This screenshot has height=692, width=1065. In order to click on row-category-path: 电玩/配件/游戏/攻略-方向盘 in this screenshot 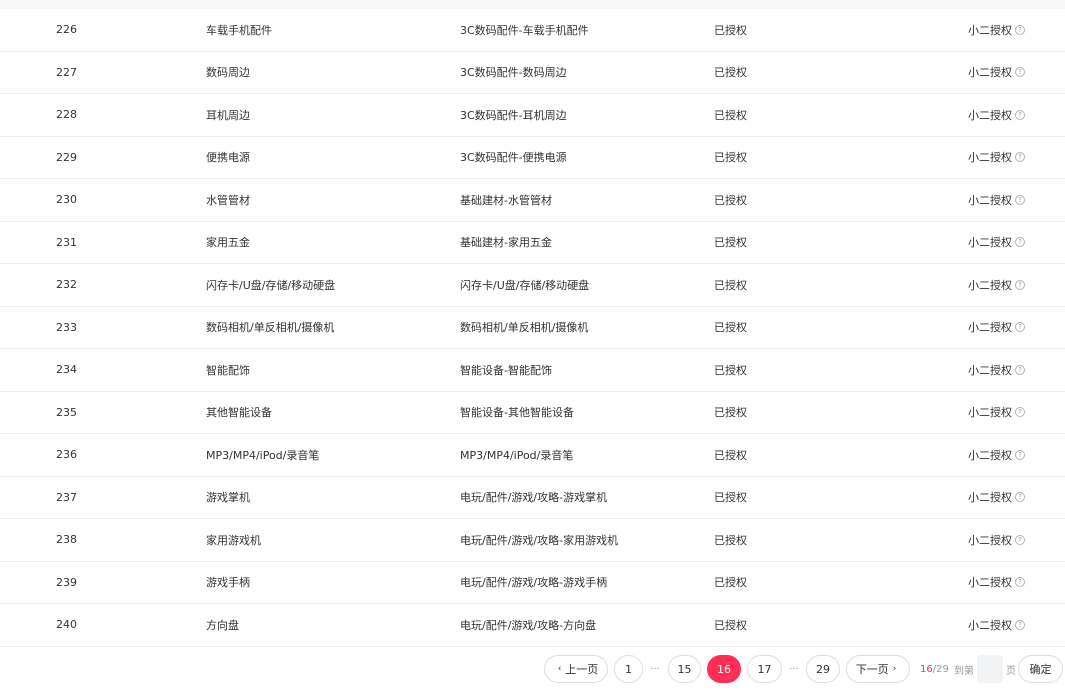, I will do `click(528, 625)`.